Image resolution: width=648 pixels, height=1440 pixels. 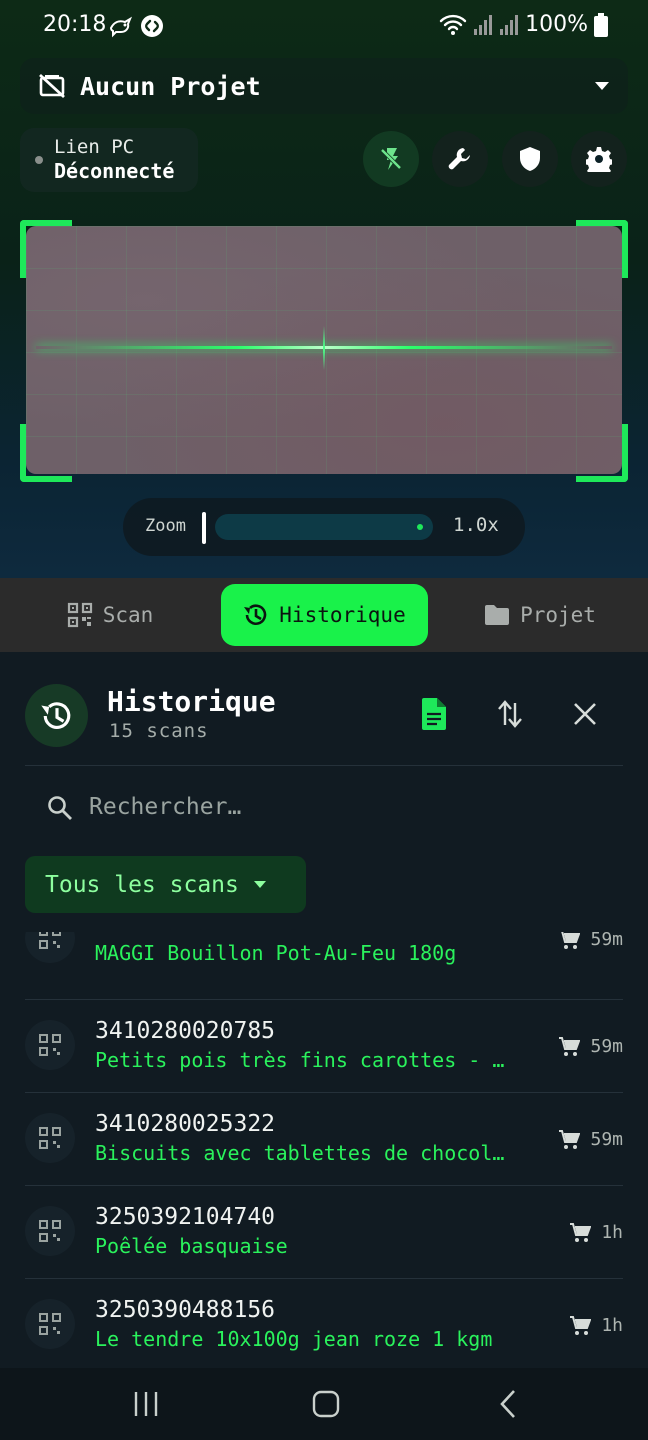 I want to click on sort-arrows-icon, so click(x=510, y=714).